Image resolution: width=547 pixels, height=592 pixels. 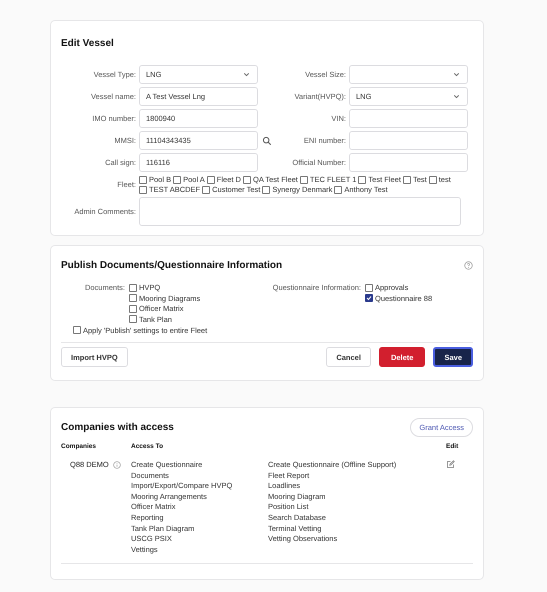 I want to click on info-icon, so click(x=116, y=464).